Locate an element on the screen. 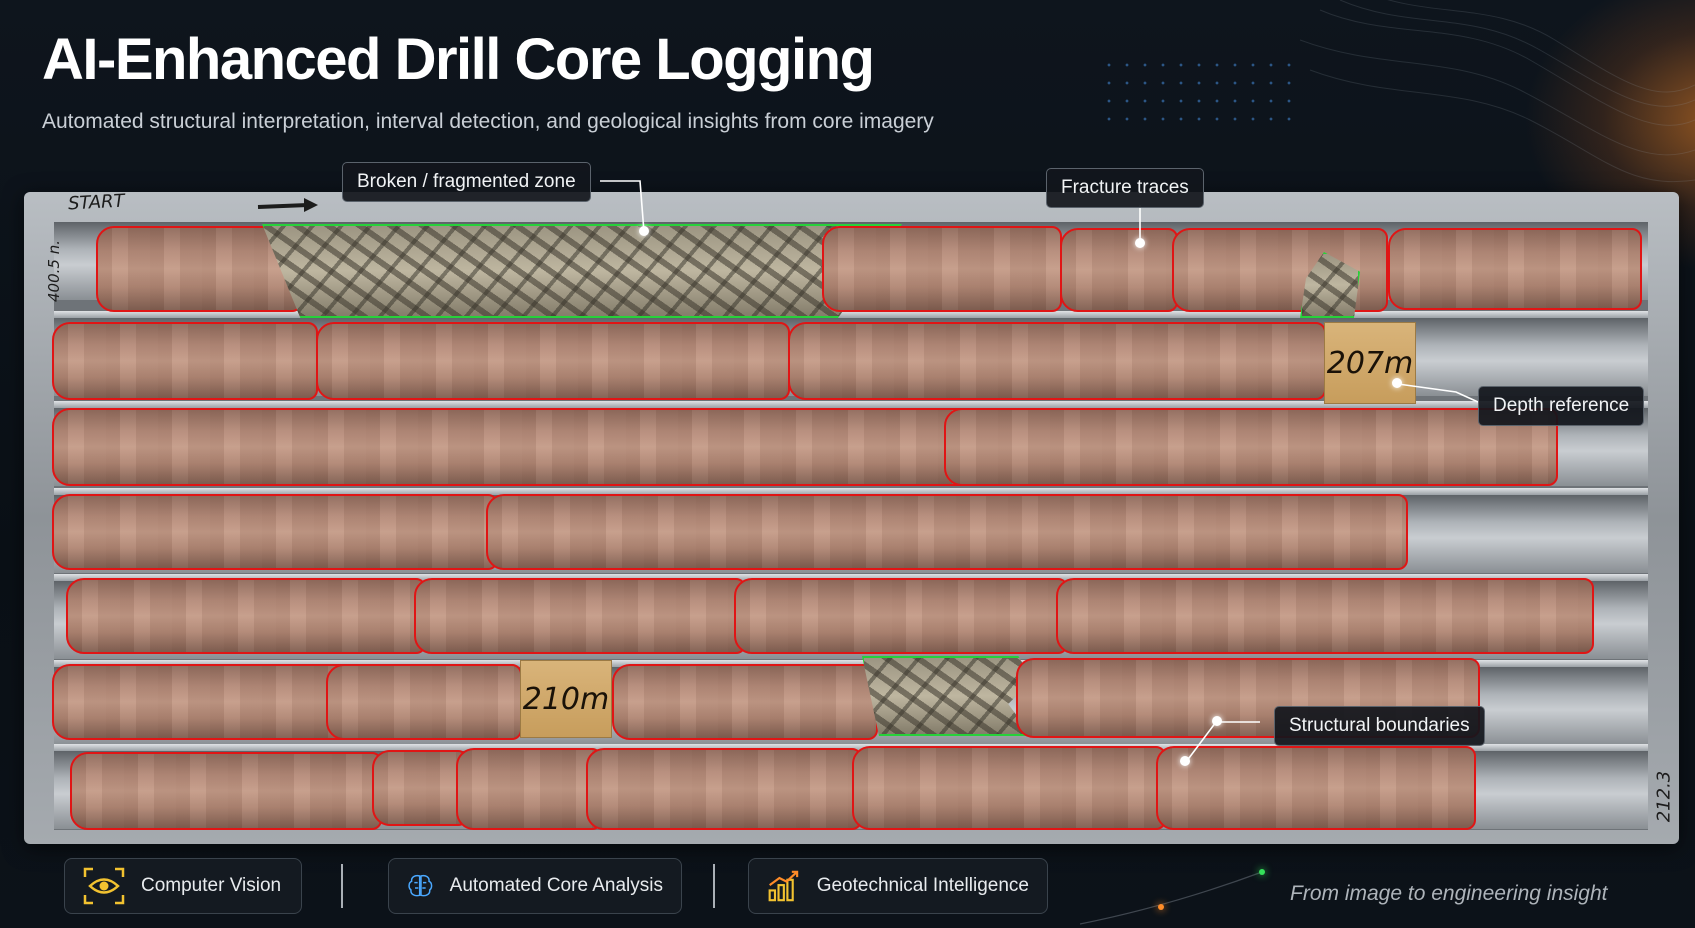 This screenshot has width=1695, height=928. start-marking: START is located at coordinates (96, 202).